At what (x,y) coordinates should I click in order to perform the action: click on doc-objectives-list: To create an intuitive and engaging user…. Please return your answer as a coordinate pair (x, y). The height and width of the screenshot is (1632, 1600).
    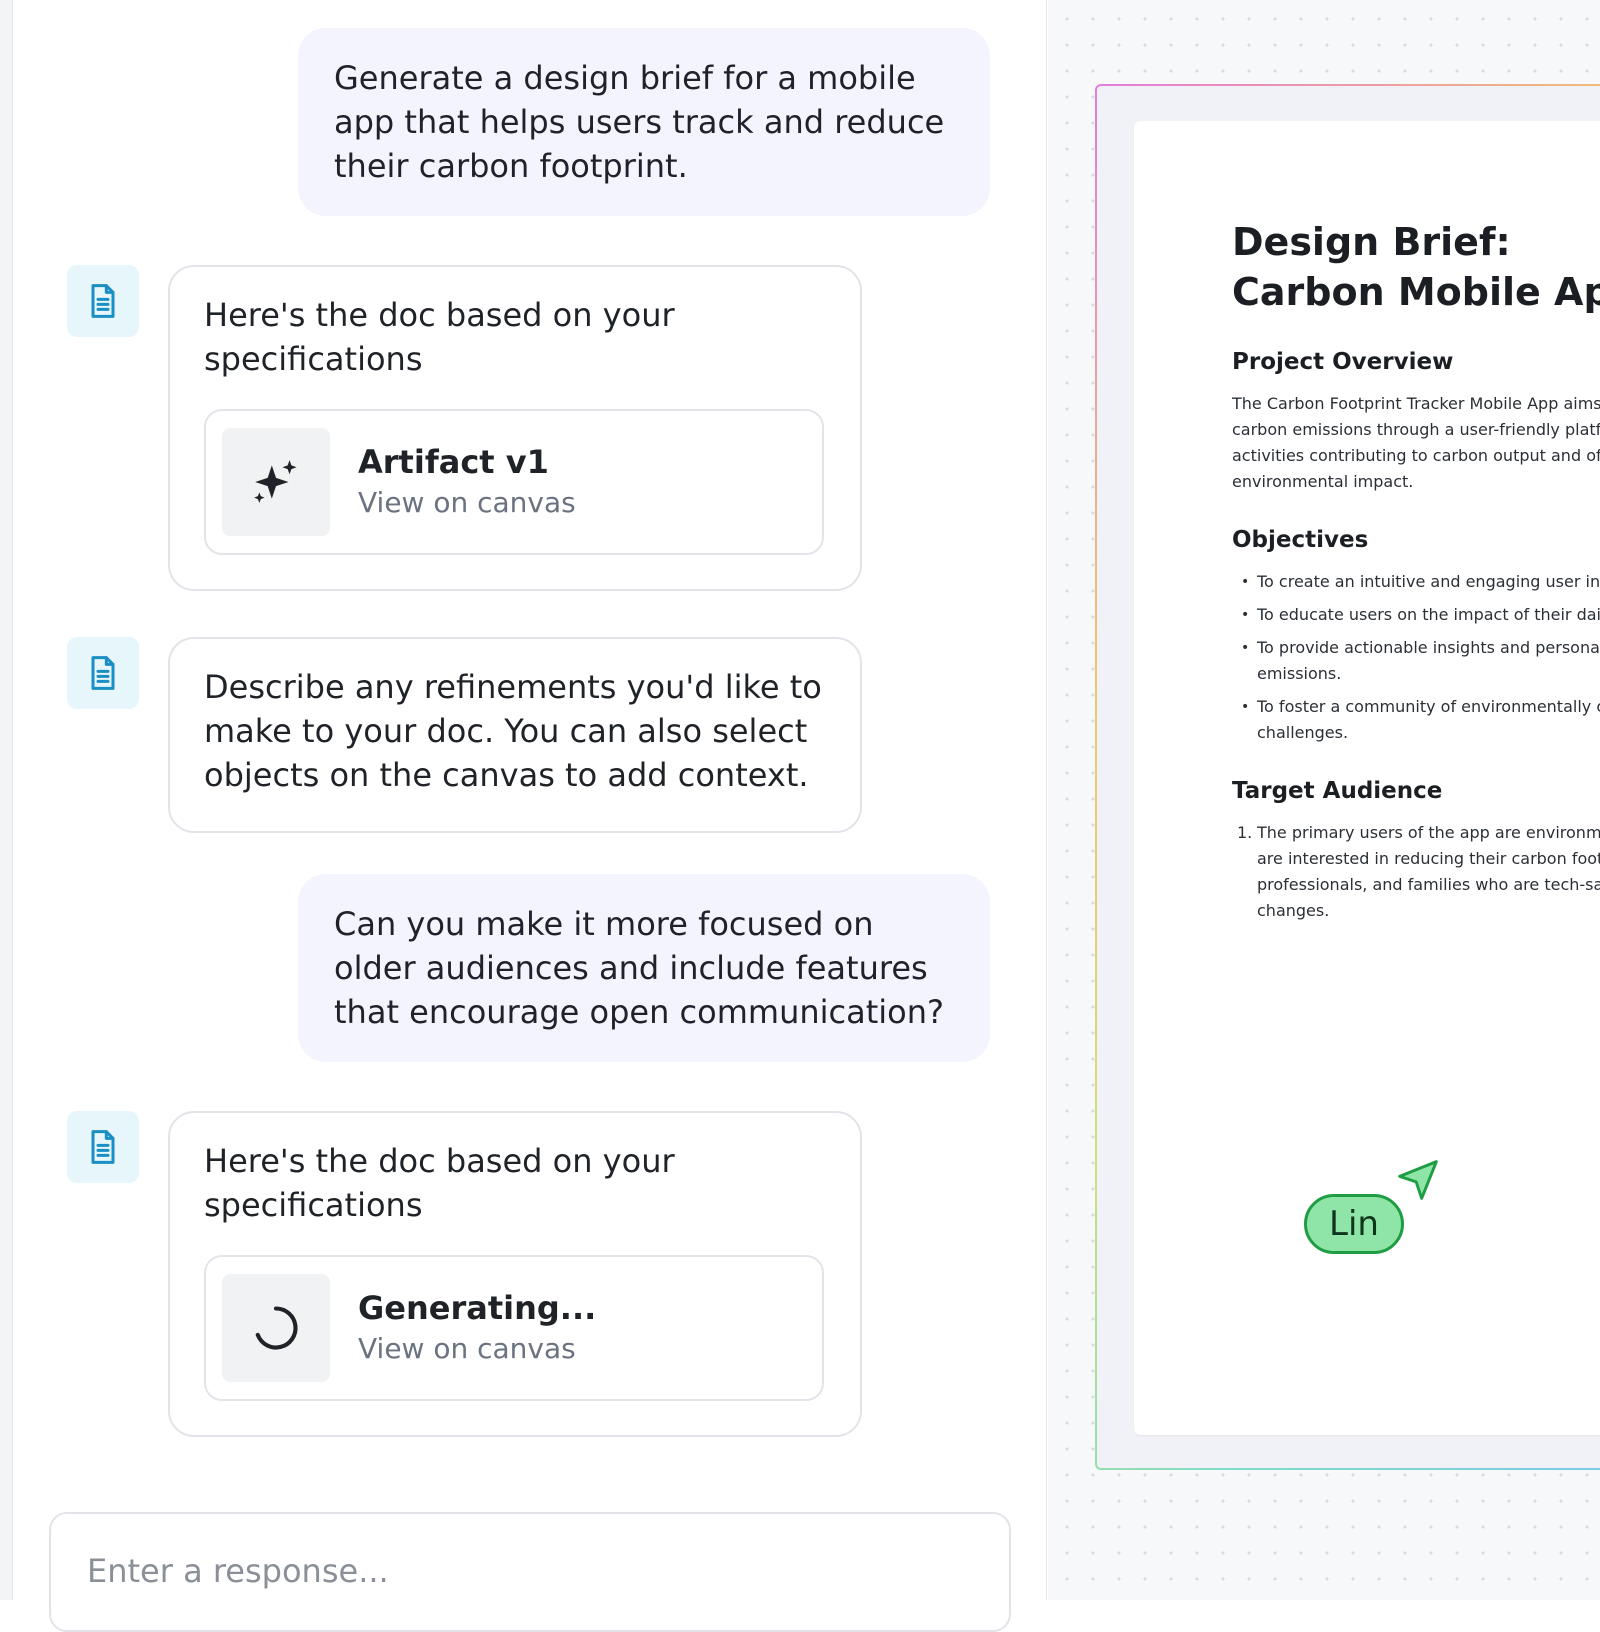
    Looking at the image, I should click on (1416, 657).